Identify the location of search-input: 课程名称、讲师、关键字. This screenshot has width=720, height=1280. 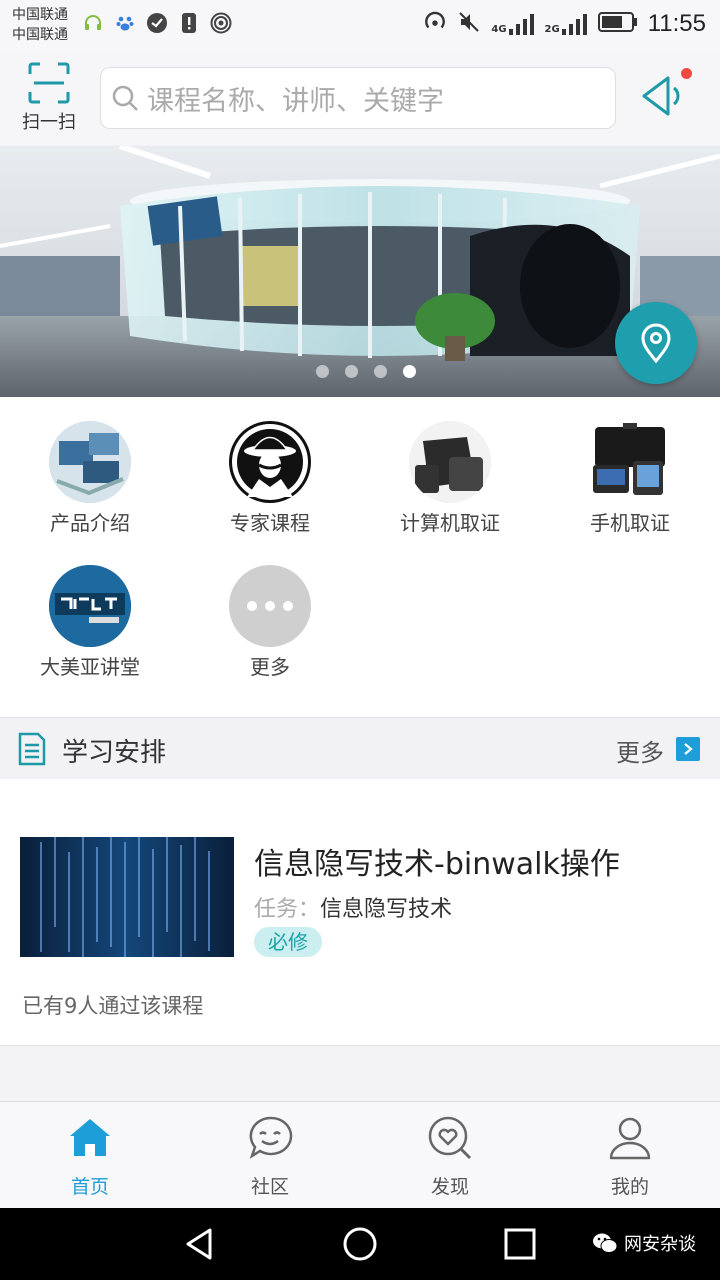
(358, 98).